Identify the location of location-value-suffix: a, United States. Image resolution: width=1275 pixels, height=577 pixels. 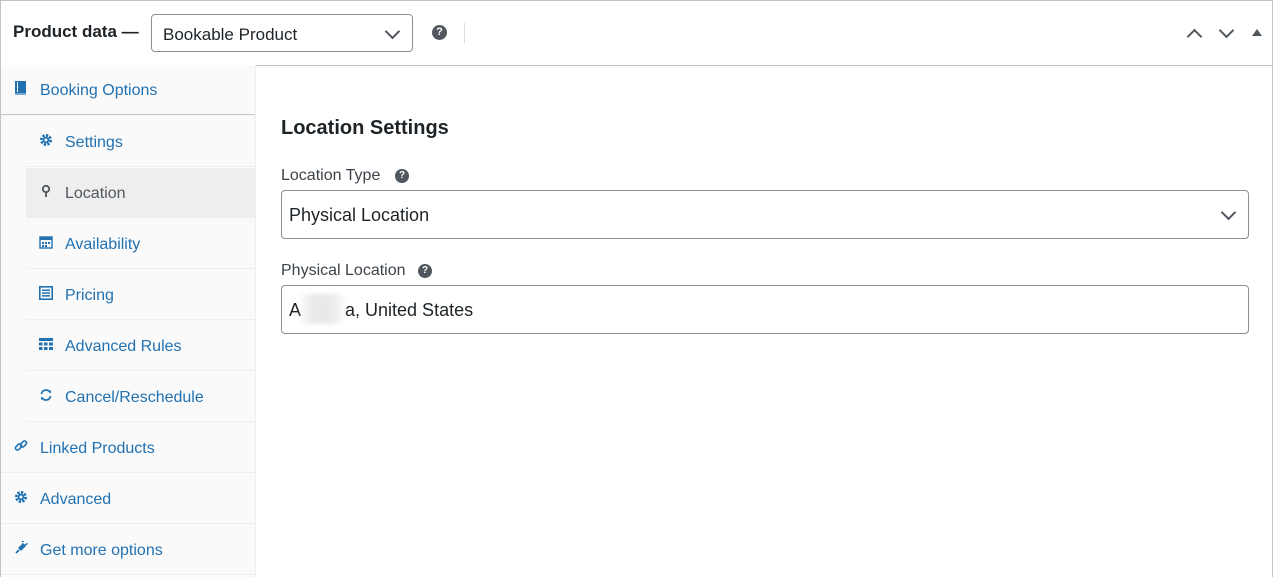
(409, 310).